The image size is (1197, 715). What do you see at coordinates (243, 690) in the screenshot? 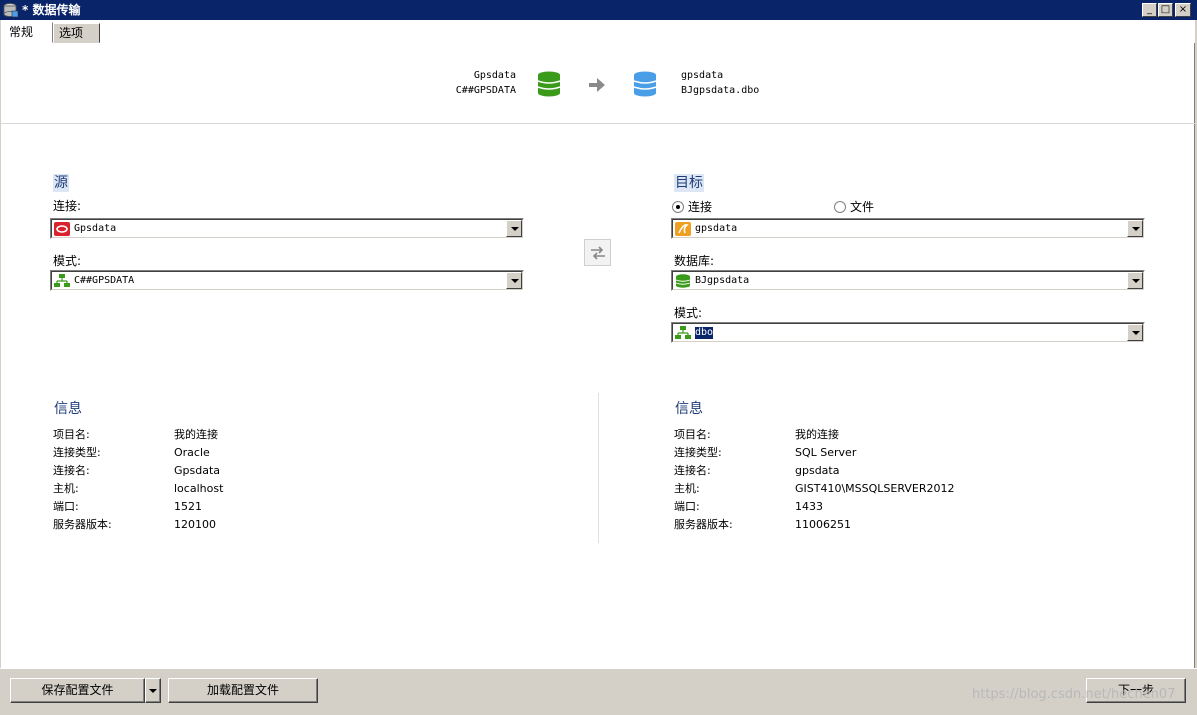
I see `load-profile-button: 加载配置文件` at bounding box center [243, 690].